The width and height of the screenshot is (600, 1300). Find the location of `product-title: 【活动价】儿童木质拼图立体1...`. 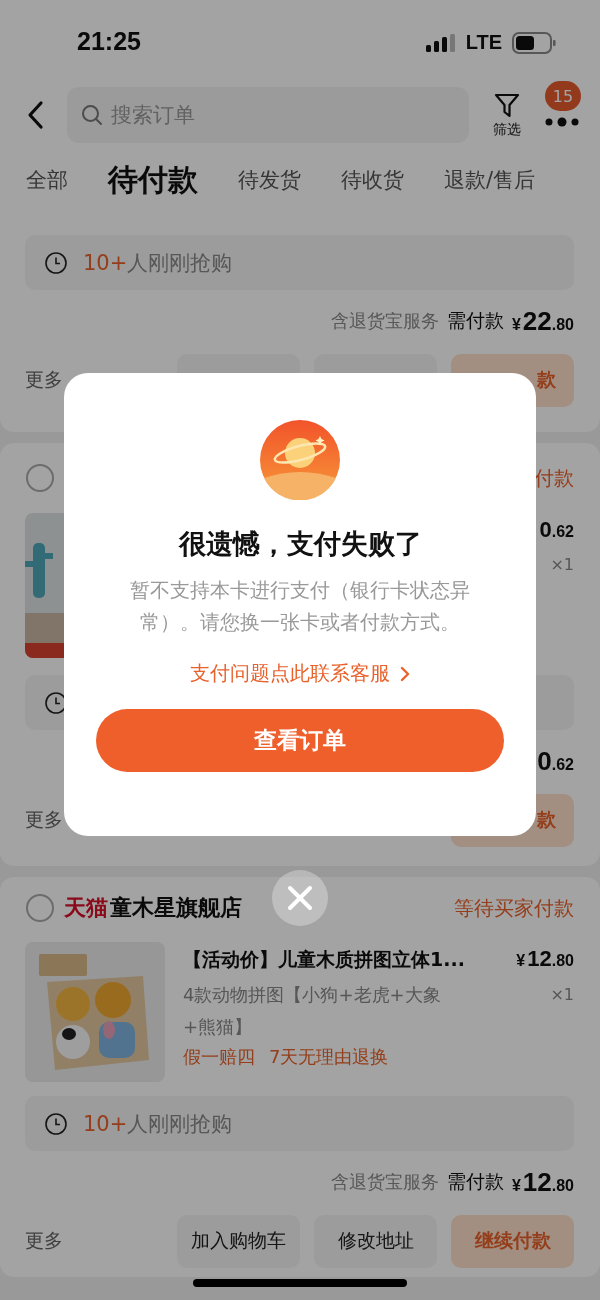

product-title: 【活动价】儿童木质拼图立体1... is located at coordinates (324, 960).